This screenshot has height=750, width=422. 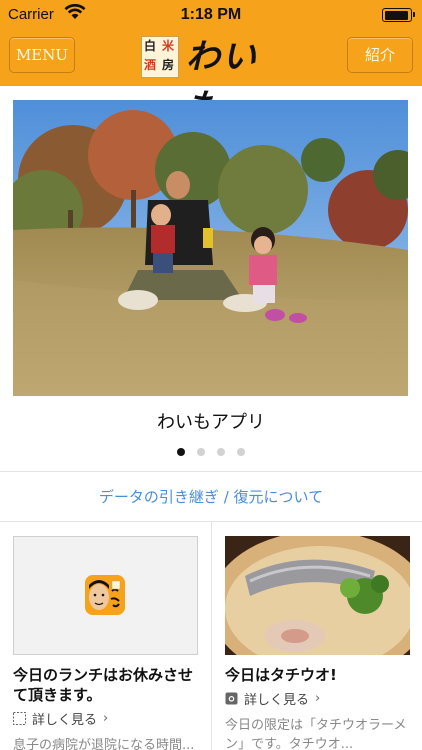 I want to click on data-transfer-link: データの引き継ぎ / 復元について, so click(x=211, y=496).